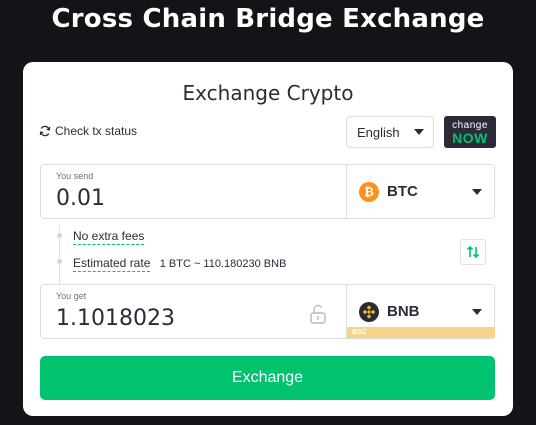 Image resolution: width=536 pixels, height=425 pixels. What do you see at coordinates (71, 296) in the screenshot?
I see `get-label: You get` at bounding box center [71, 296].